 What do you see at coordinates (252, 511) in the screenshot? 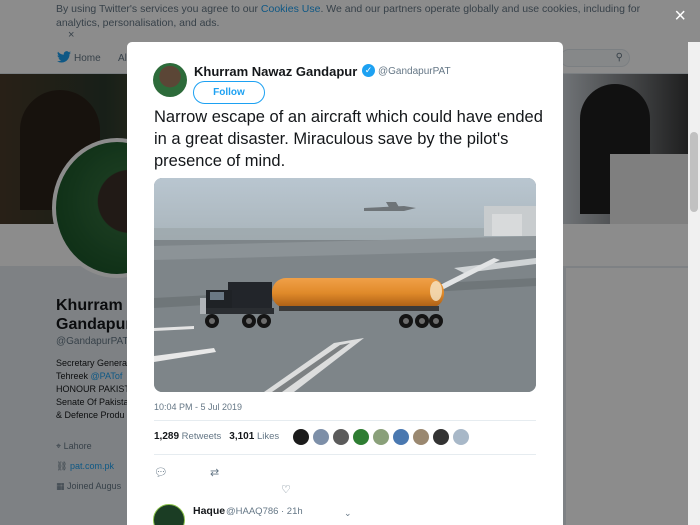
I see `reply-author-handle: @HAAQ786` at bounding box center [252, 511].